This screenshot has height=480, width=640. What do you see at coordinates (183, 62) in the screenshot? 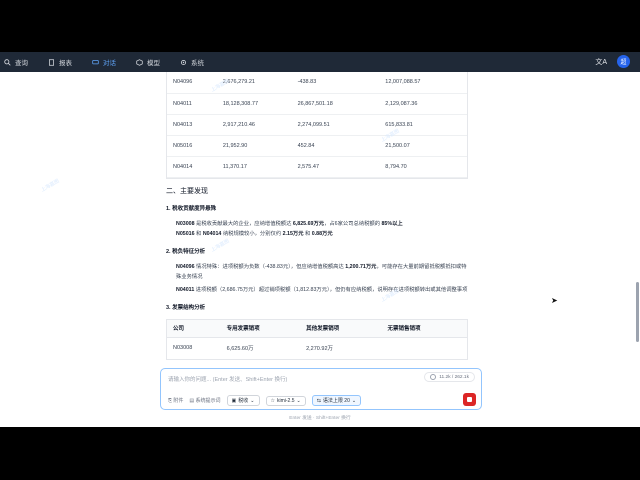
I see `gear-icon` at bounding box center [183, 62].